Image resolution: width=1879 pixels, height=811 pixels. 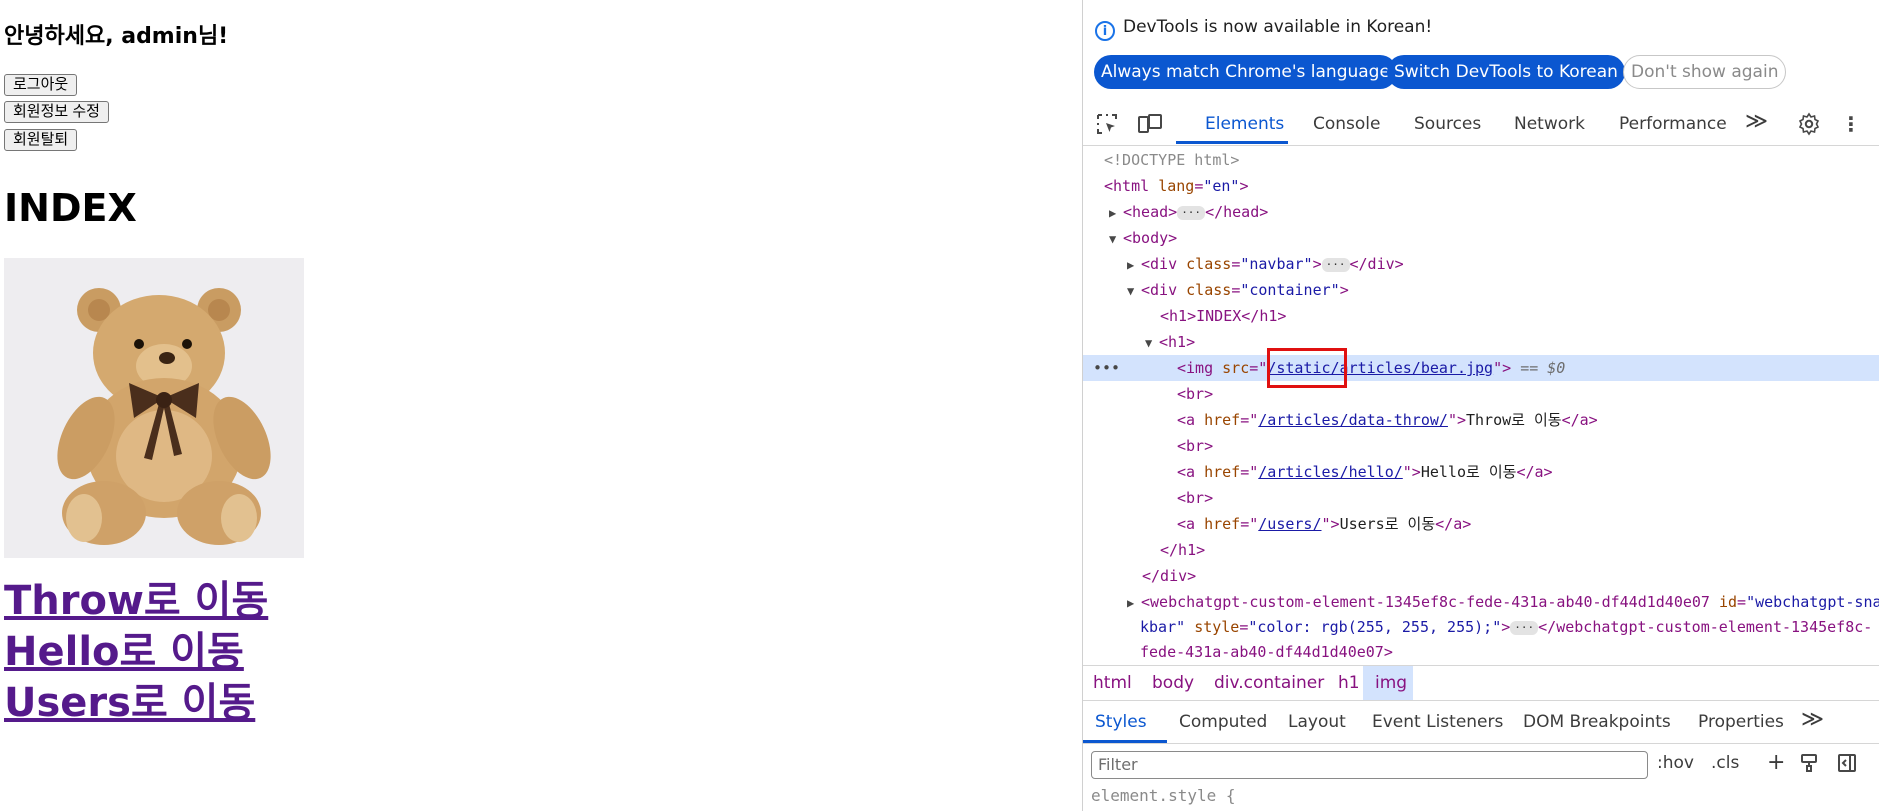 What do you see at coordinates (1809, 765) in the screenshot?
I see `paint-brush-icon` at bounding box center [1809, 765].